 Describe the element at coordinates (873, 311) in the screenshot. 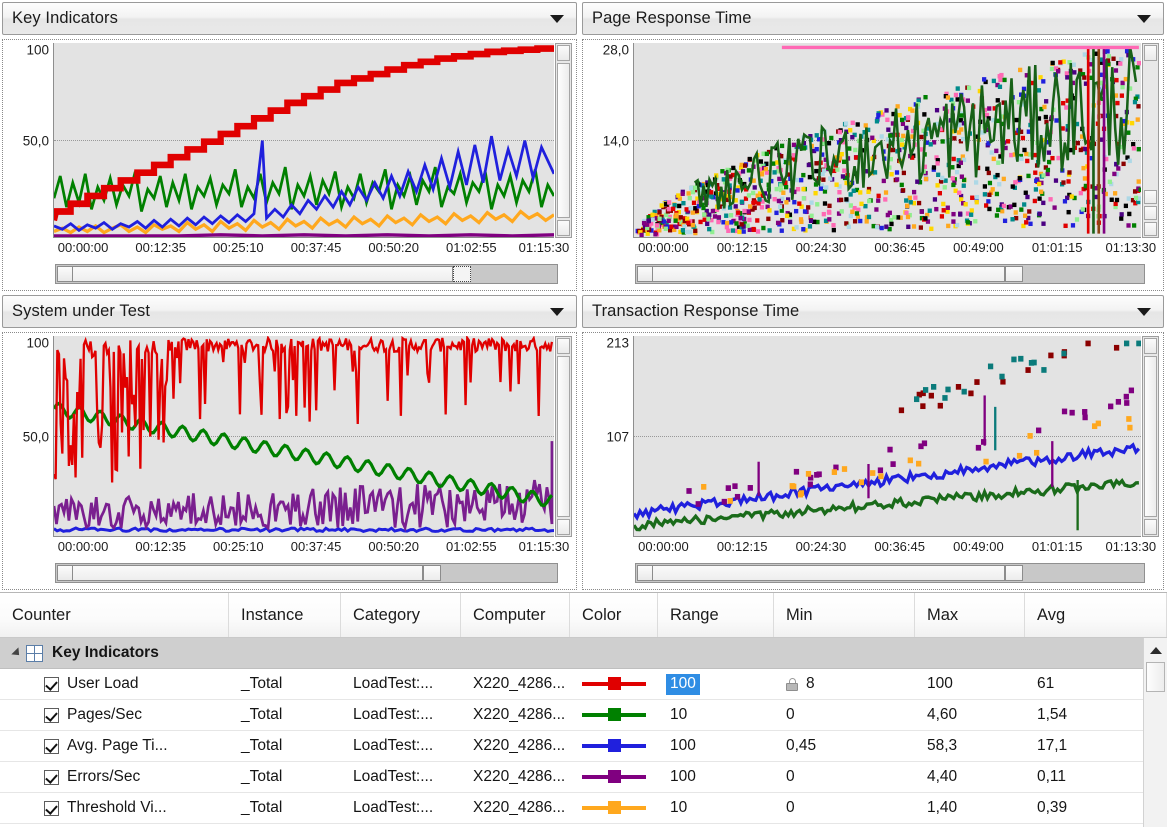

I see `panel-header-transaction-response-time: Transaction Response Time` at that location.